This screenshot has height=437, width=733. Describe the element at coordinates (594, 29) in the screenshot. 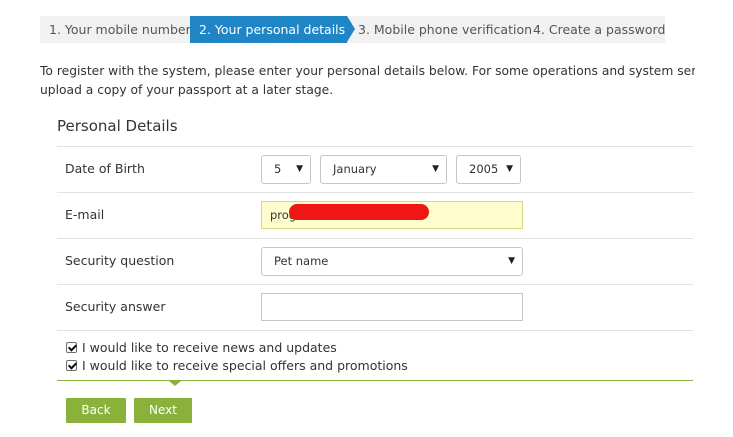

I see `step-create-password: 4. Create a password` at that location.